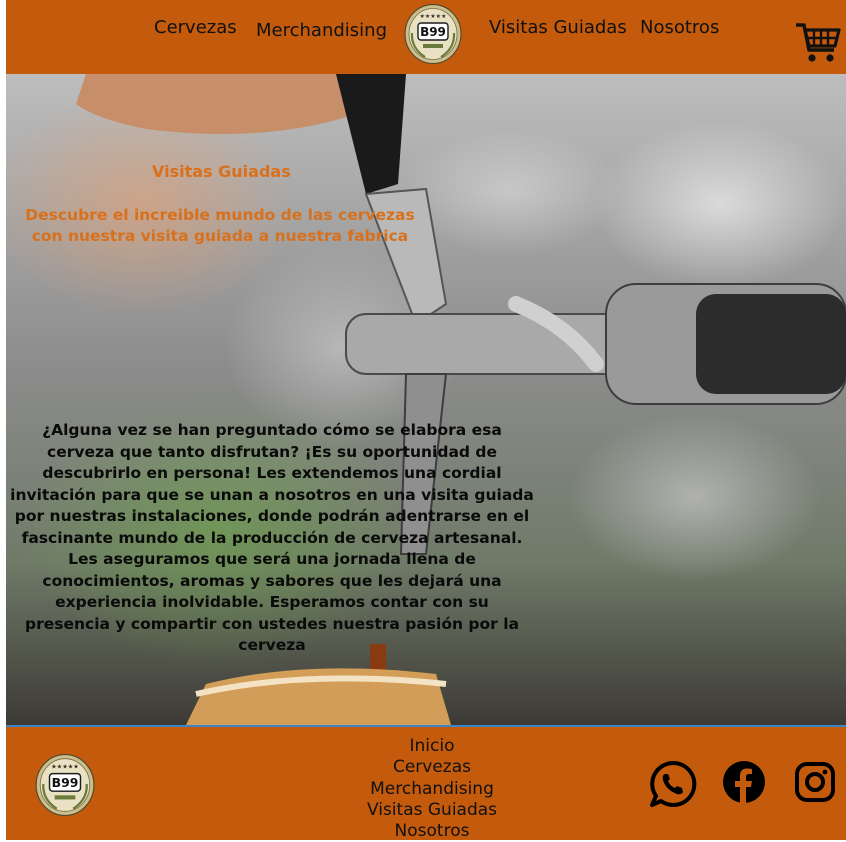 This screenshot has width=846, height=842. What do you see at coordinates (432, 746) in the screenshot?
I see `footer-link-inicio: Inicio` at bounding box center [432, 746].